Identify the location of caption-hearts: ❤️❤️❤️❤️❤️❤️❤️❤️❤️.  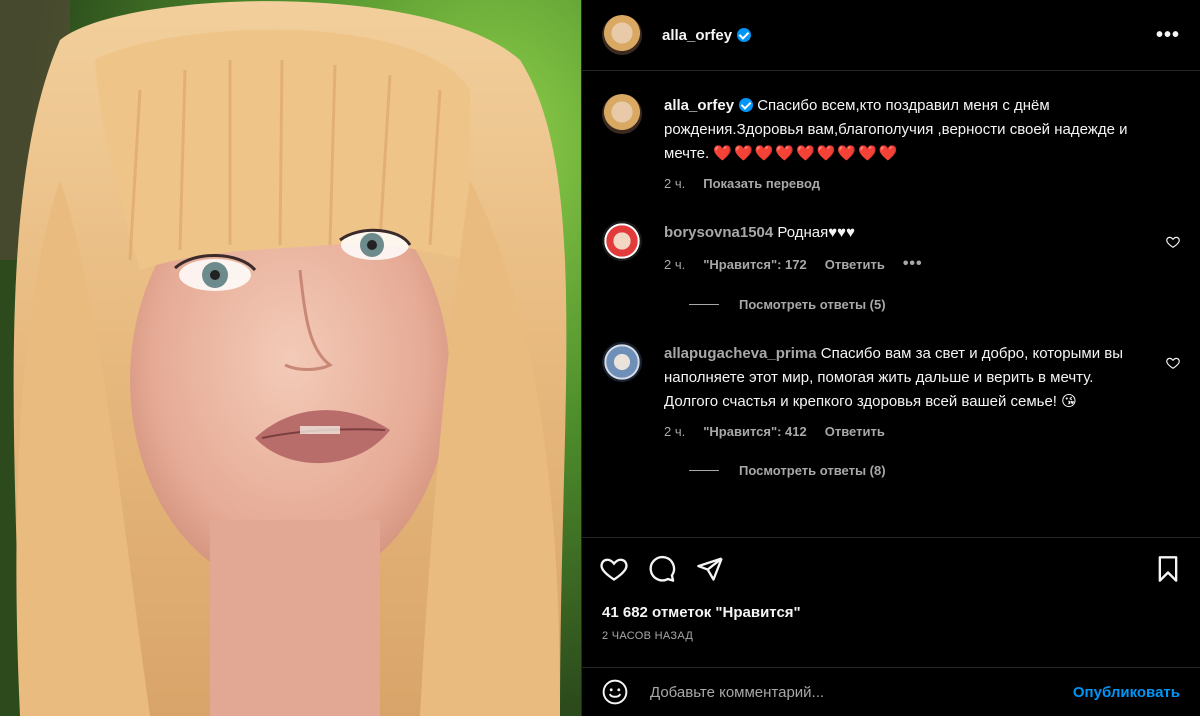
(806, 153).